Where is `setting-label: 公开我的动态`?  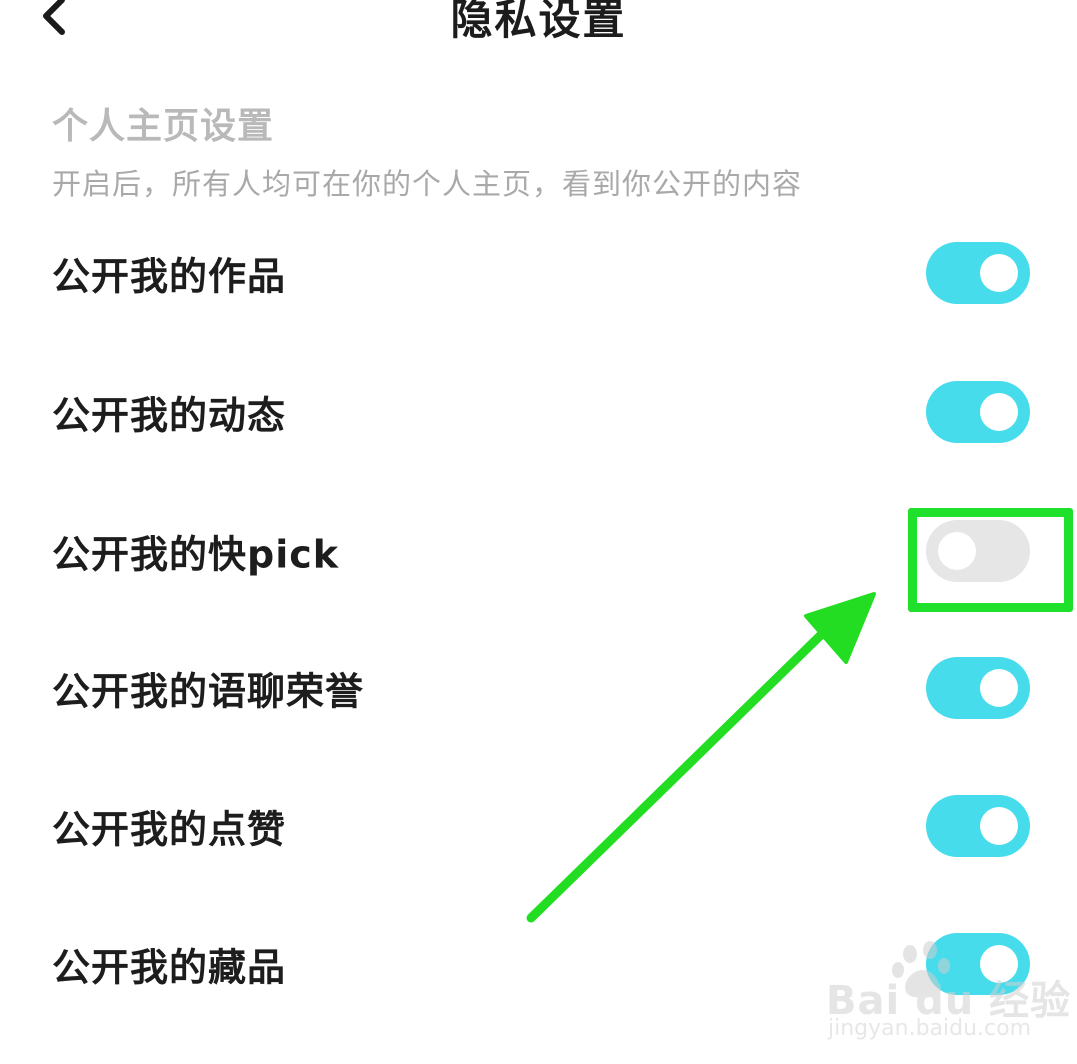
setting-label: 公开我的动态 is located at coordinates (169, 415).